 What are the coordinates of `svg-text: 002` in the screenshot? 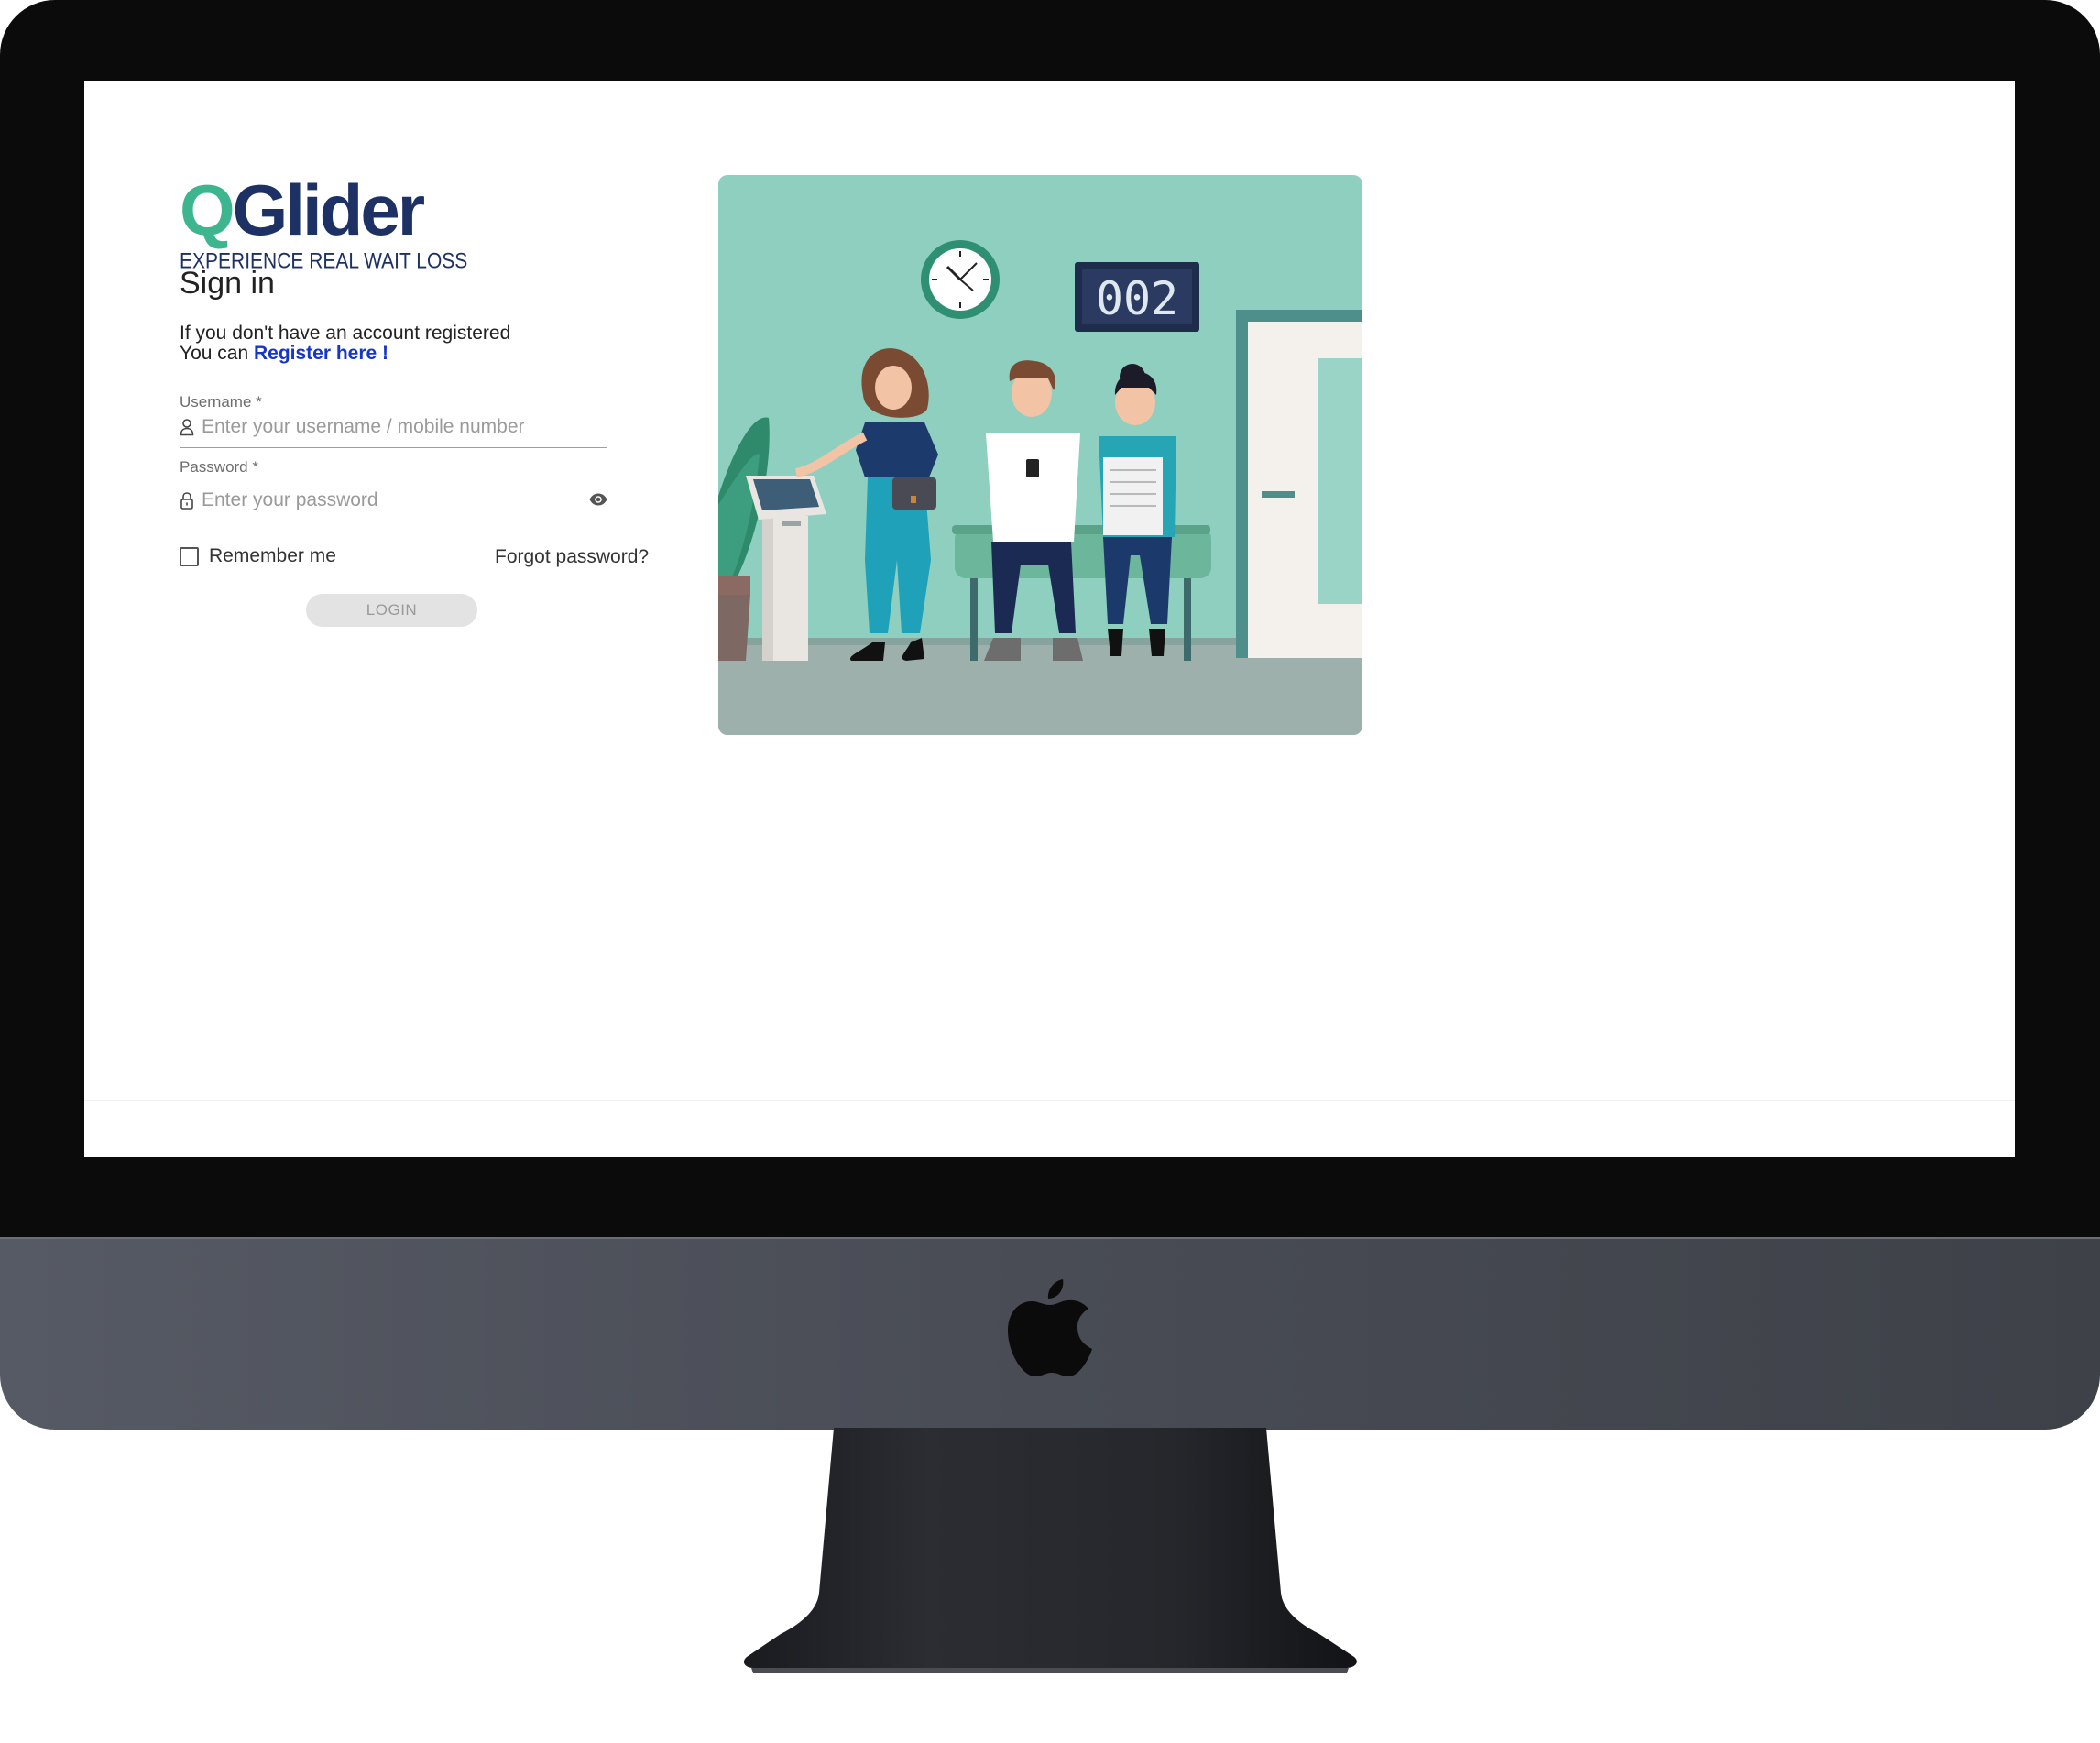 It's located at (1137, 298).